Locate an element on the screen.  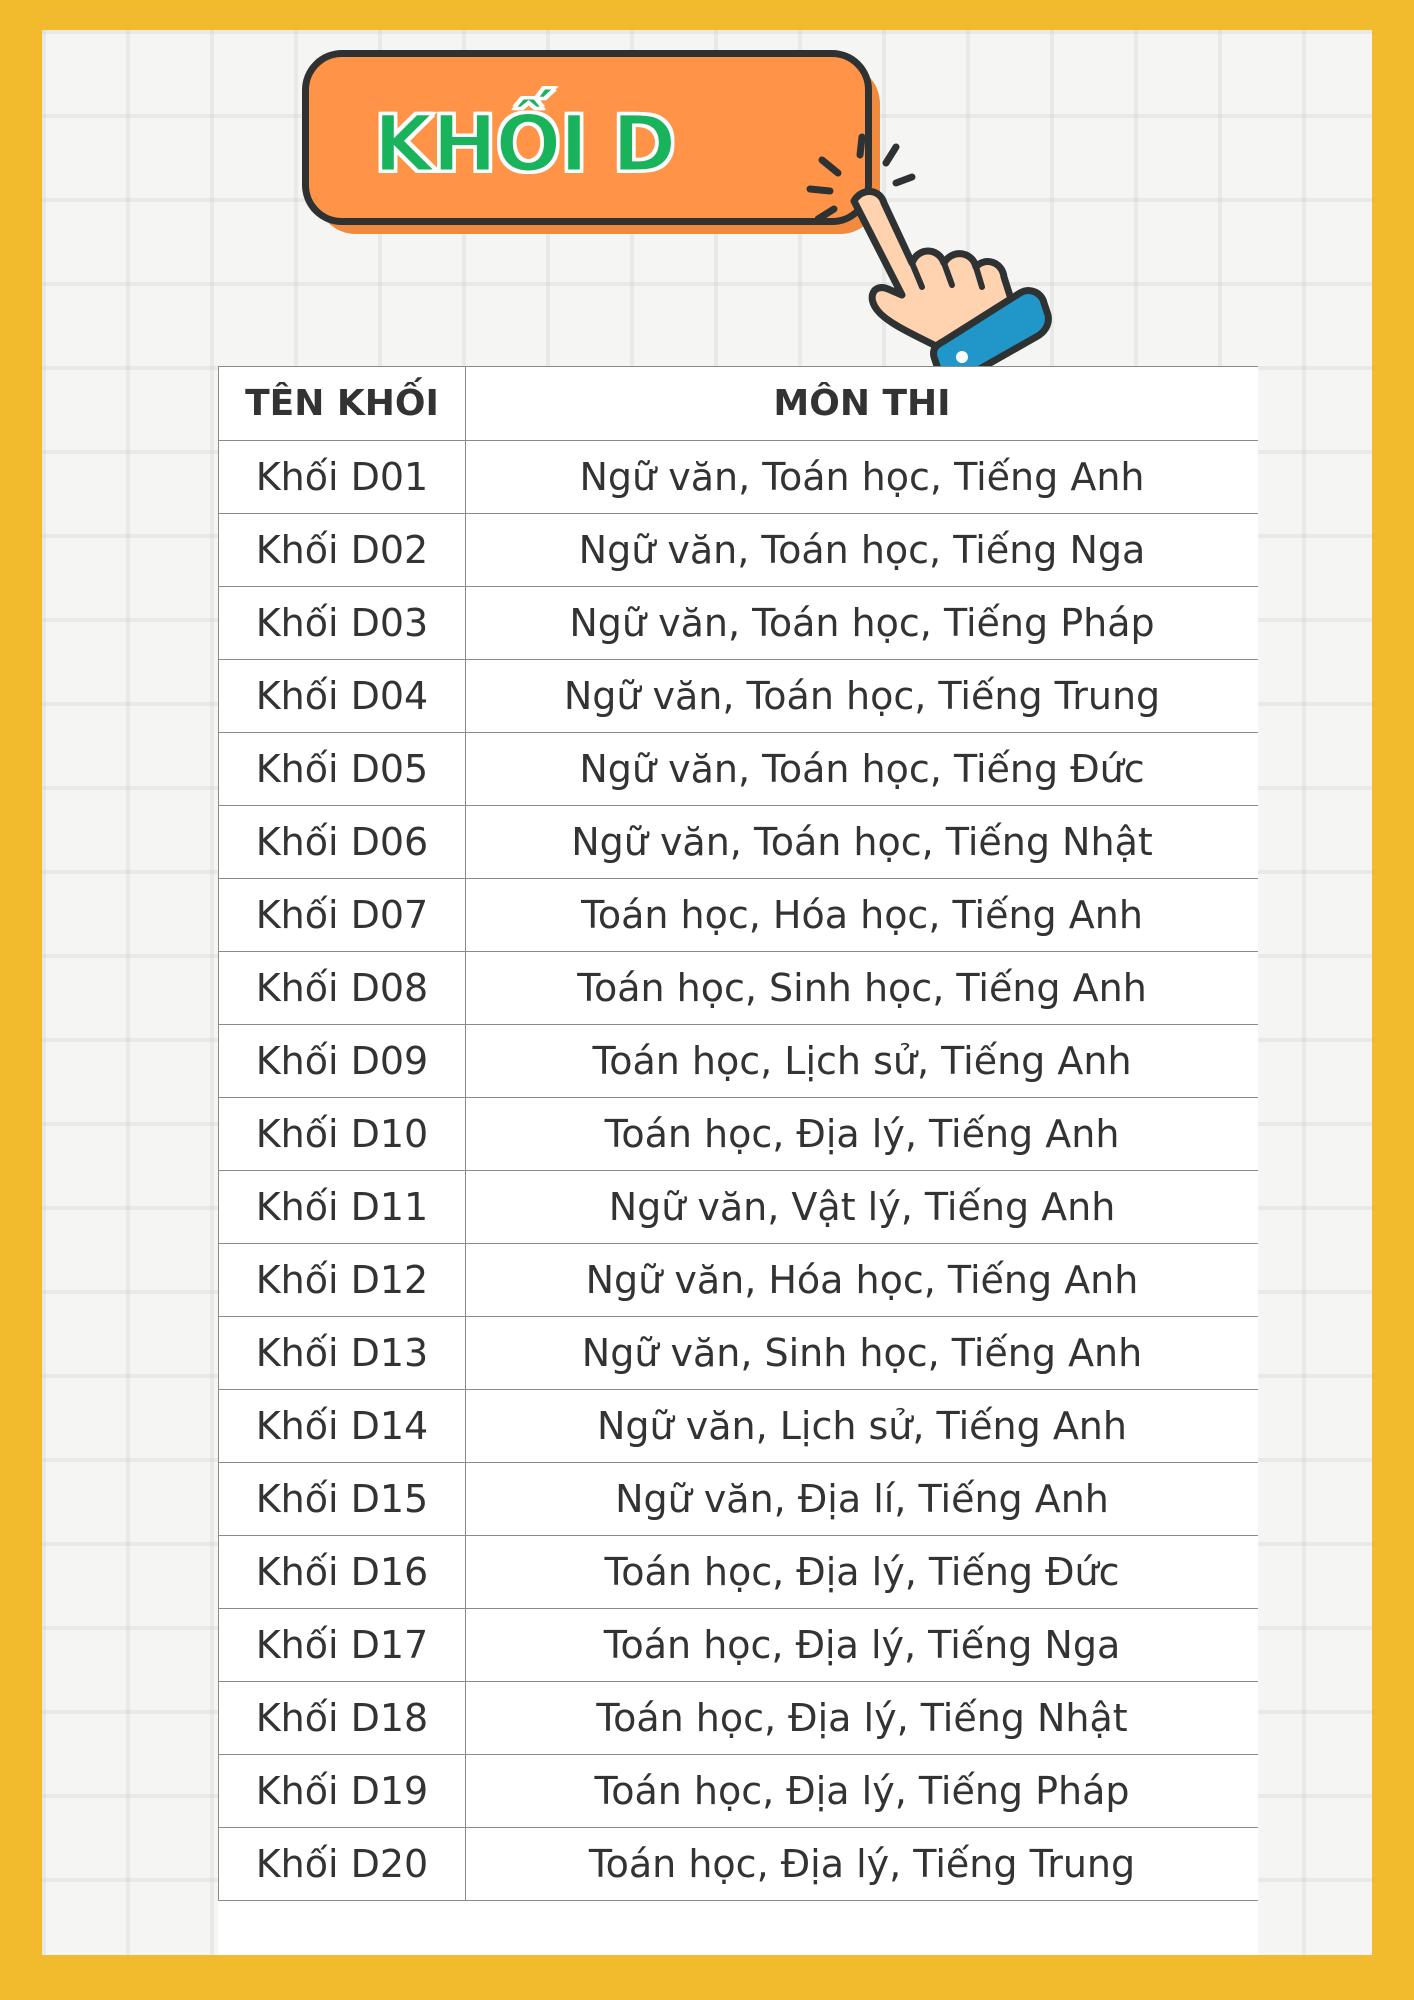
block-name-cell: Khối D16 is located at coordinates (342, 1572).